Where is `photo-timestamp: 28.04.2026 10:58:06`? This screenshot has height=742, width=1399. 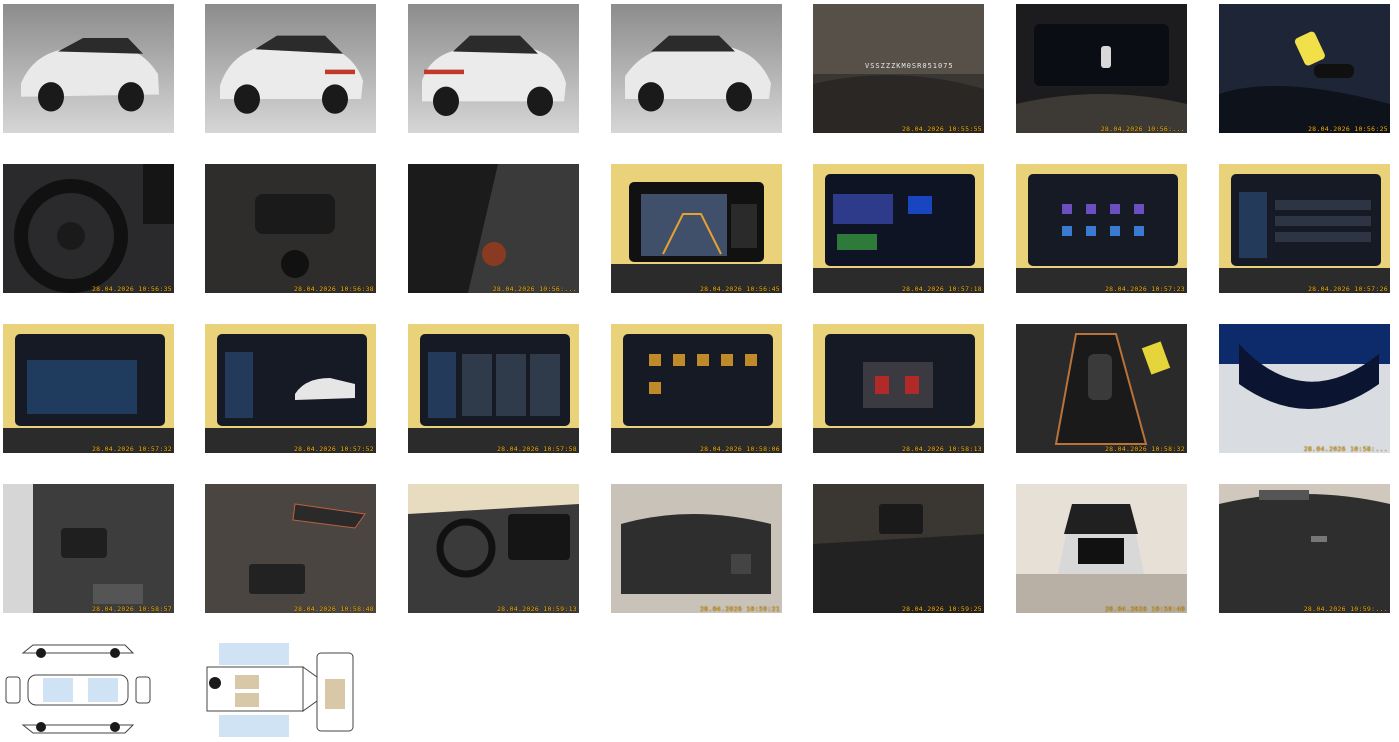 photo-timestamp: 28.04.2026 10:58:06 is located at coordinates (739, 449).